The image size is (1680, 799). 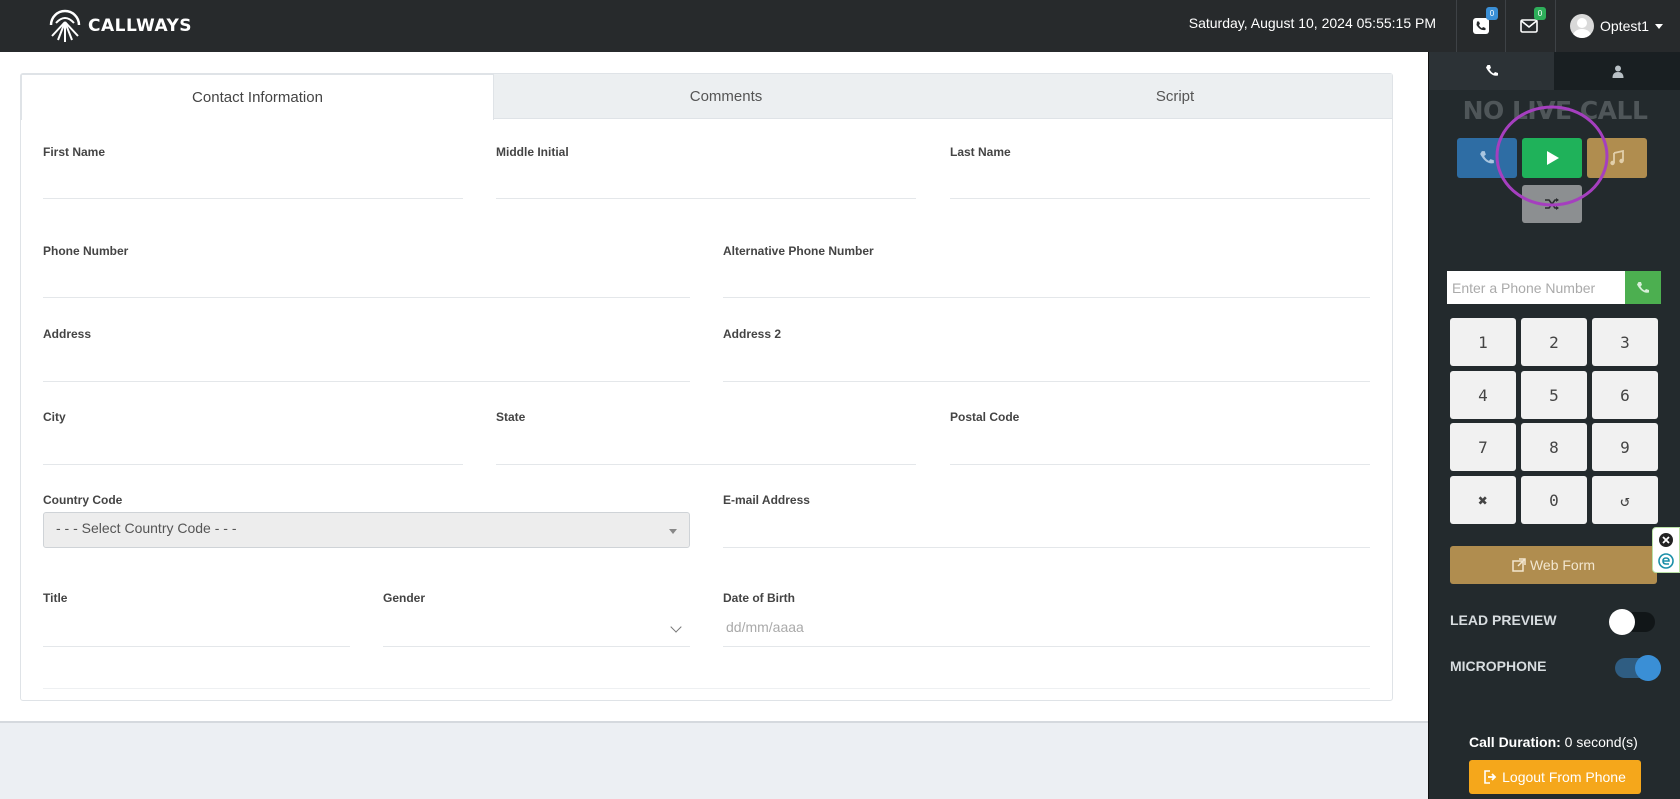 What do you see at coordinates (1492, 13) in the screenshot?
I see `calls-badge: 0` at bounding box center [1492, 13].